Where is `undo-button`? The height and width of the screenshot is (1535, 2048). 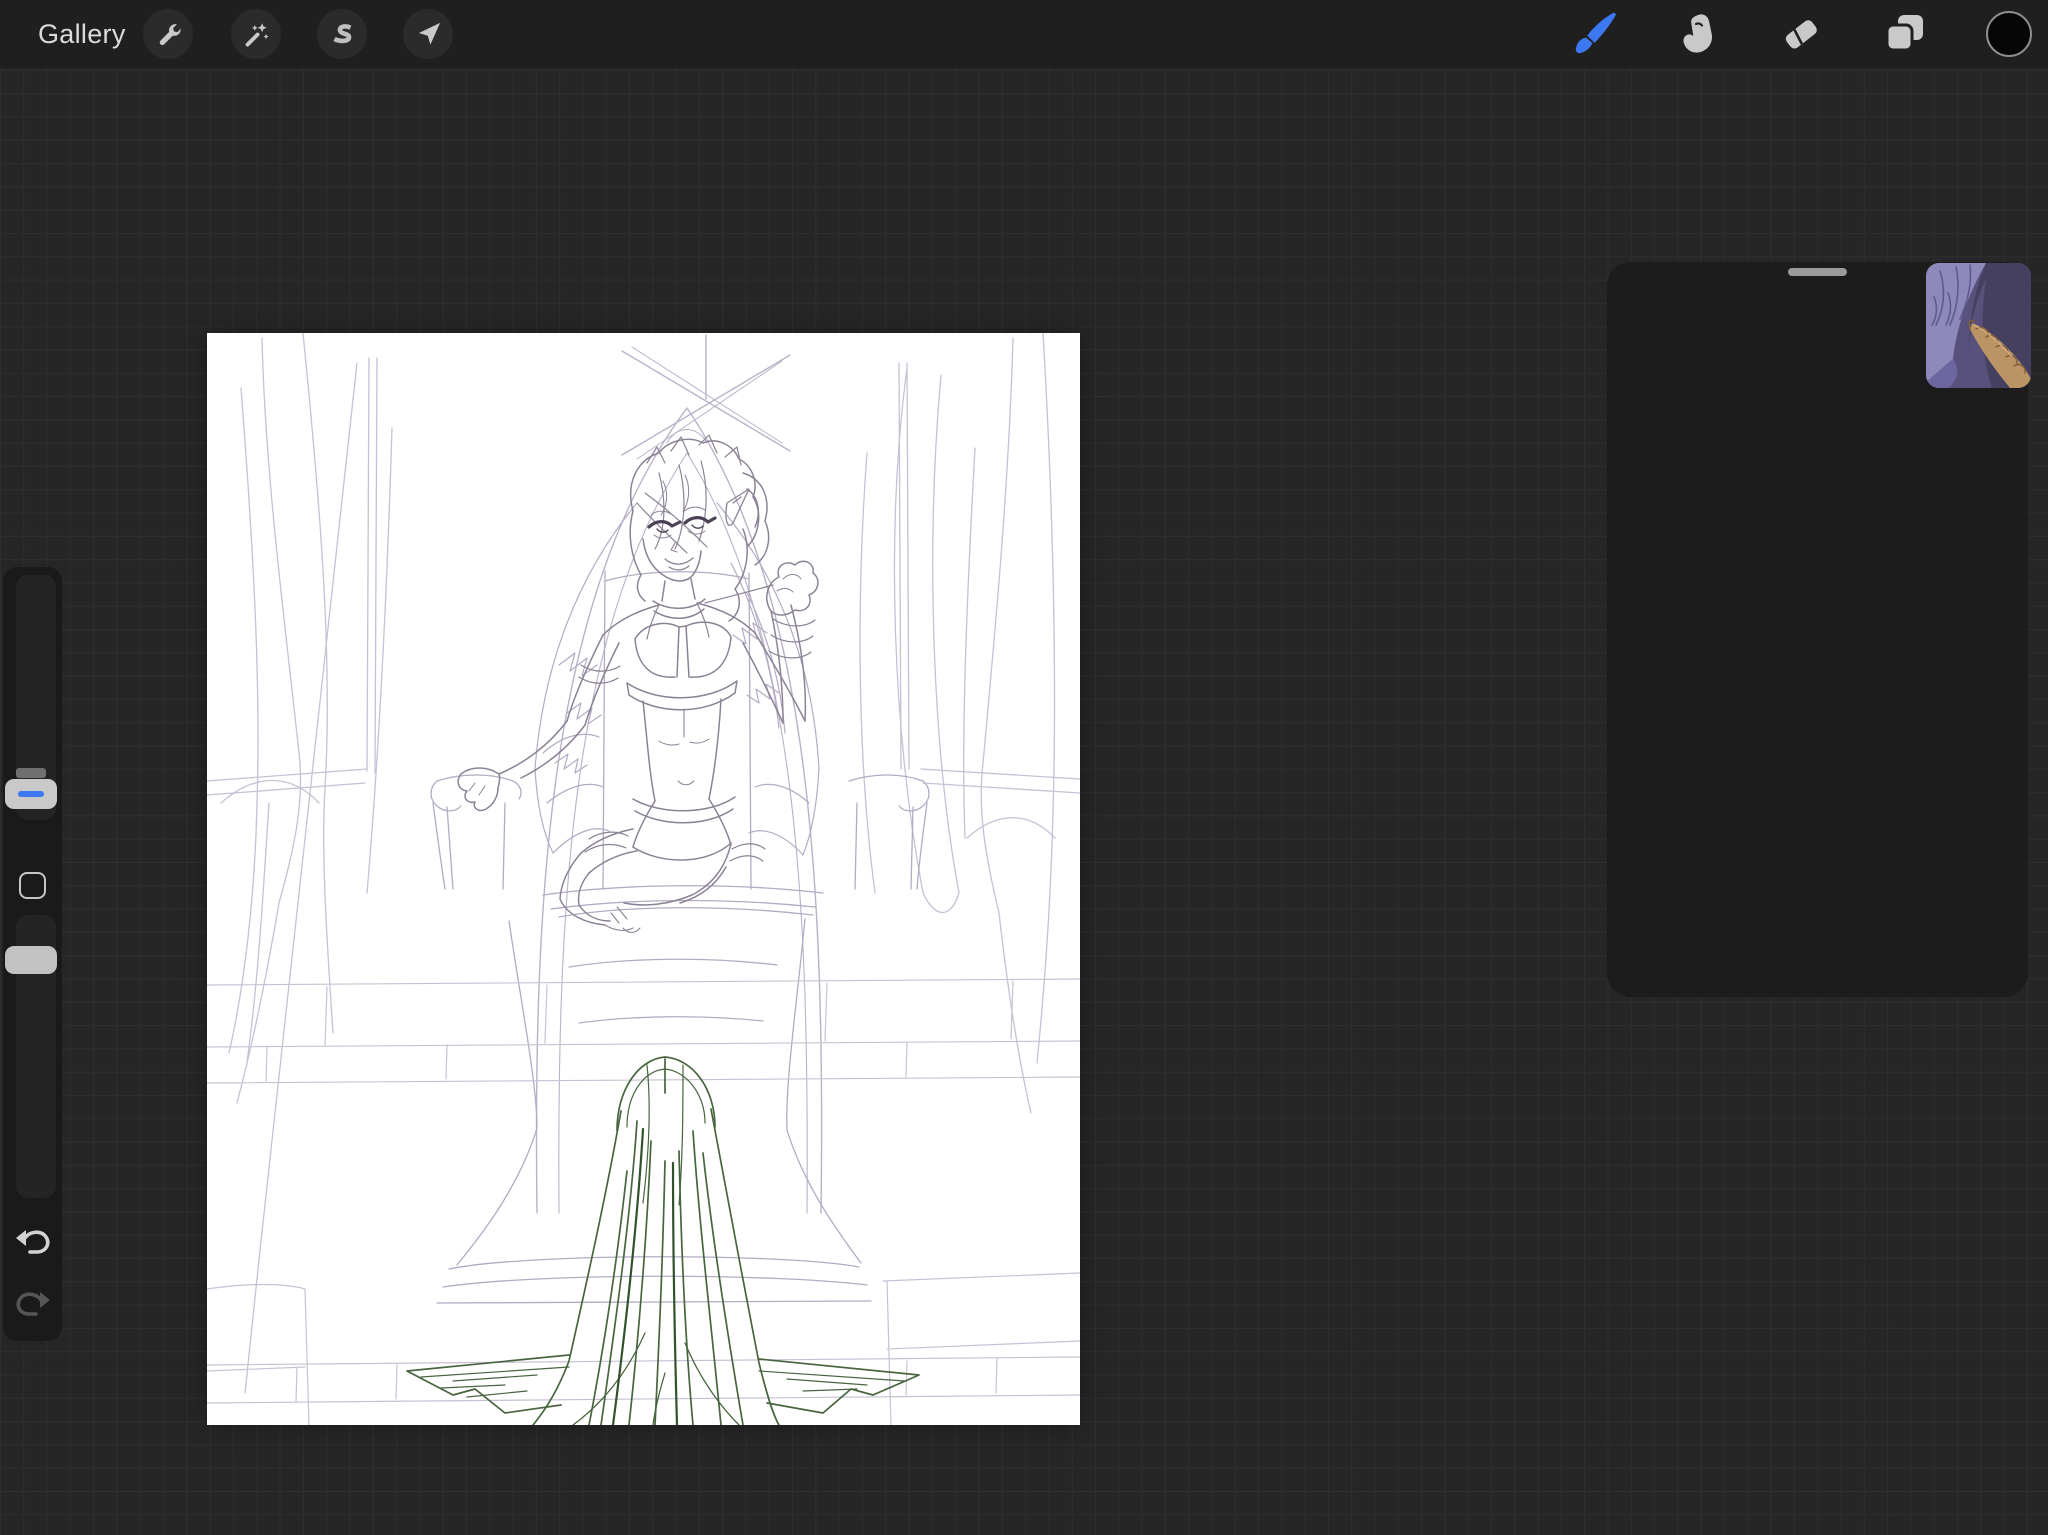
undo-button is located at coordinates (33, 1241).